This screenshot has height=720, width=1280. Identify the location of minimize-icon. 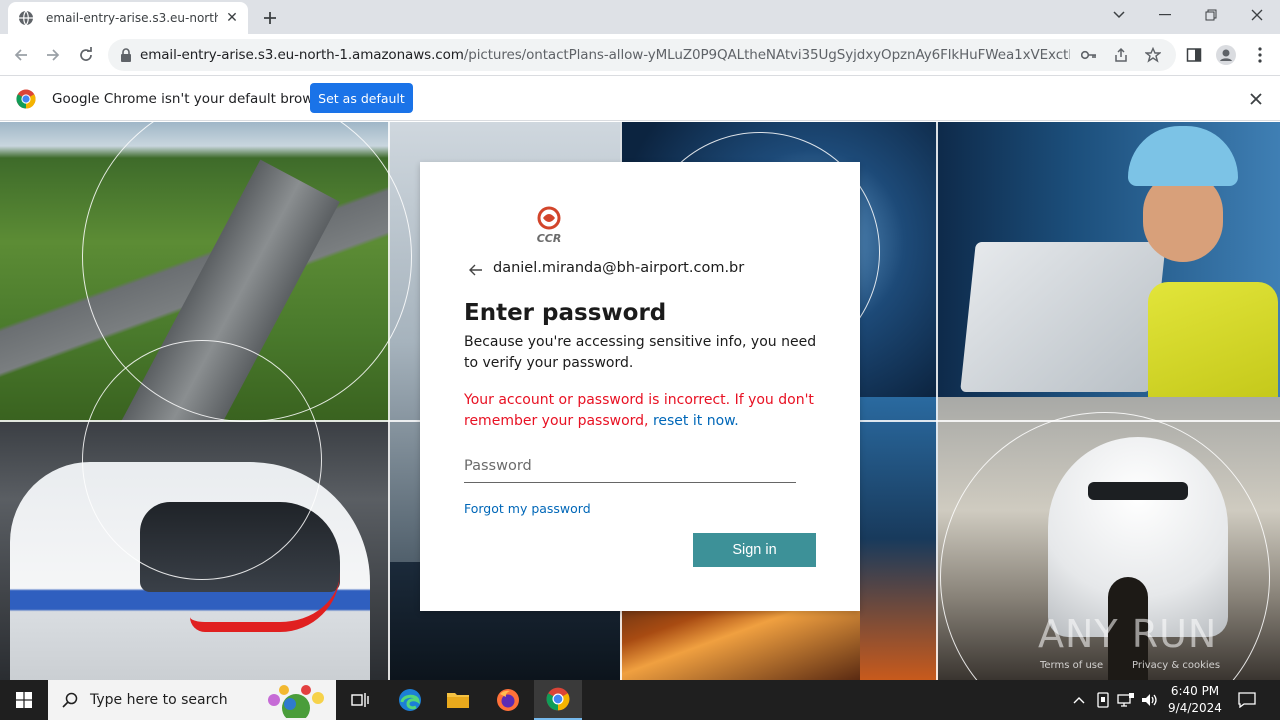
(1165, 15).